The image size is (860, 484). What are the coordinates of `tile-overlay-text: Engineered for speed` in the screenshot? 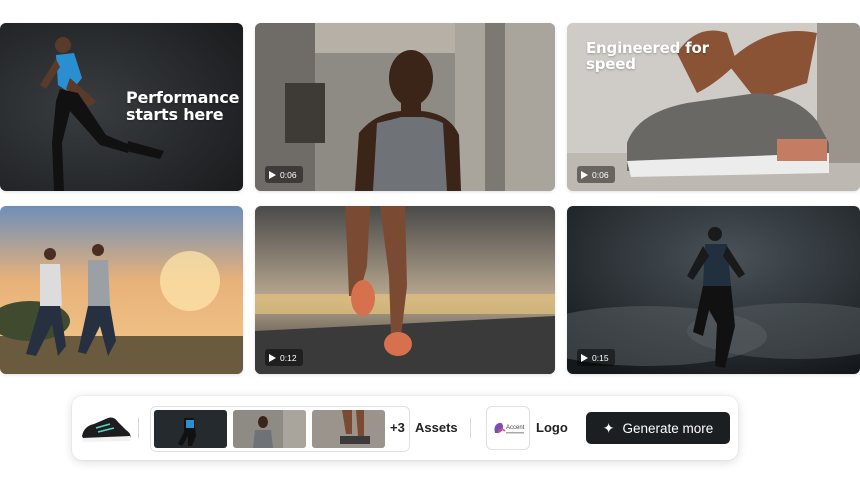 It's located at (647, 56).